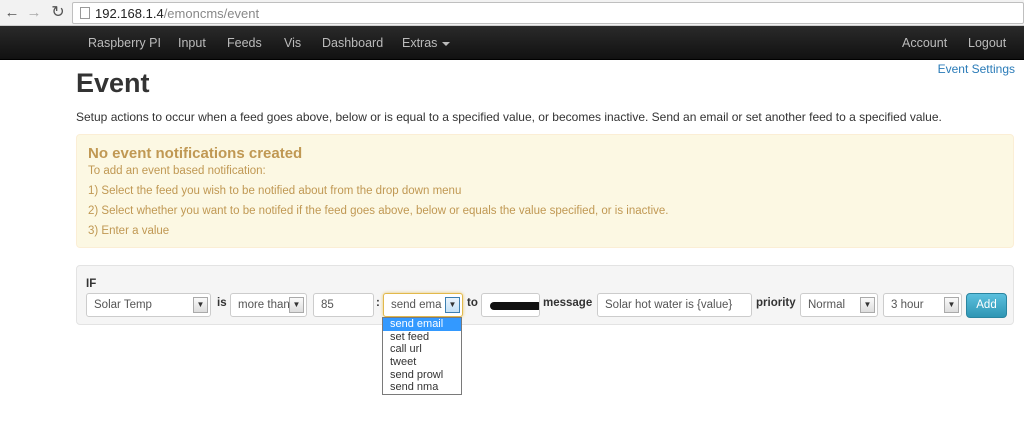 The height and width of the screenshot is (426, 1024). What do you see at coordinates (292, 43) in the screenshot?
I see `nav-vis: Vis` at bounding box center [292, 43].